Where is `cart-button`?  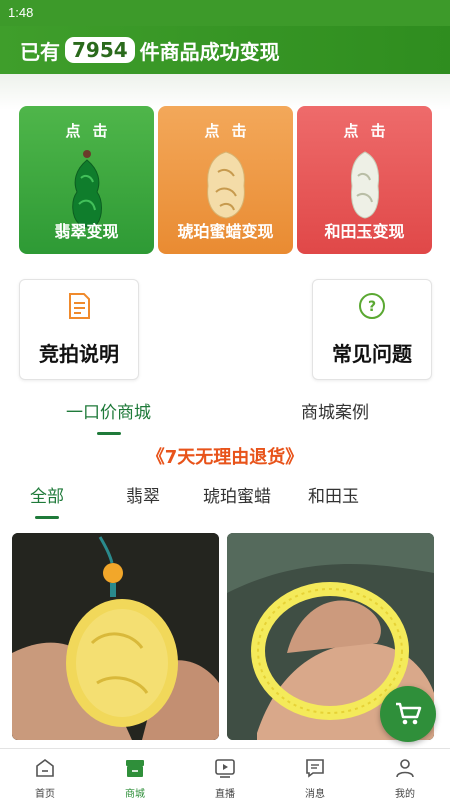 cart-button is located at coordinates (408, 714).